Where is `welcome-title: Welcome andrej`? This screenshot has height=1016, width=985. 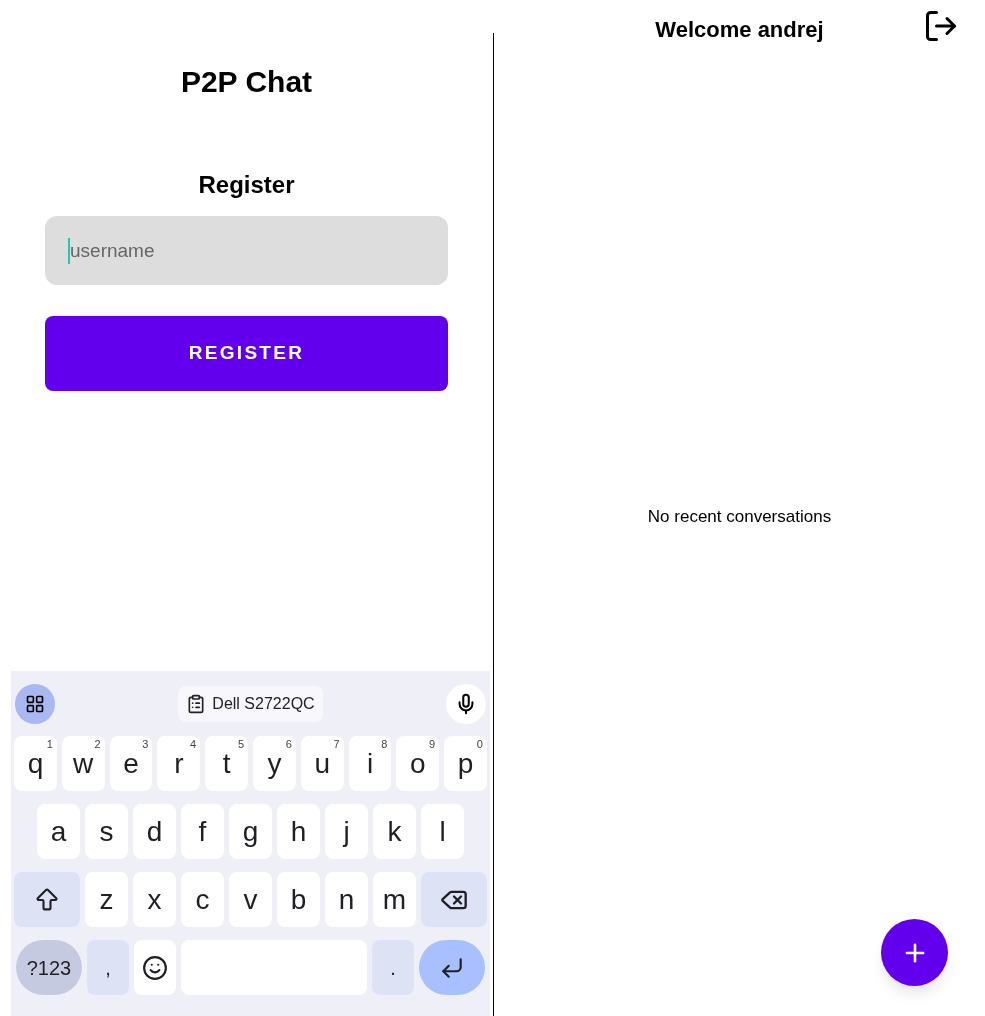 welcome-title: Welcome andrej is located at coordinates (739, 29).